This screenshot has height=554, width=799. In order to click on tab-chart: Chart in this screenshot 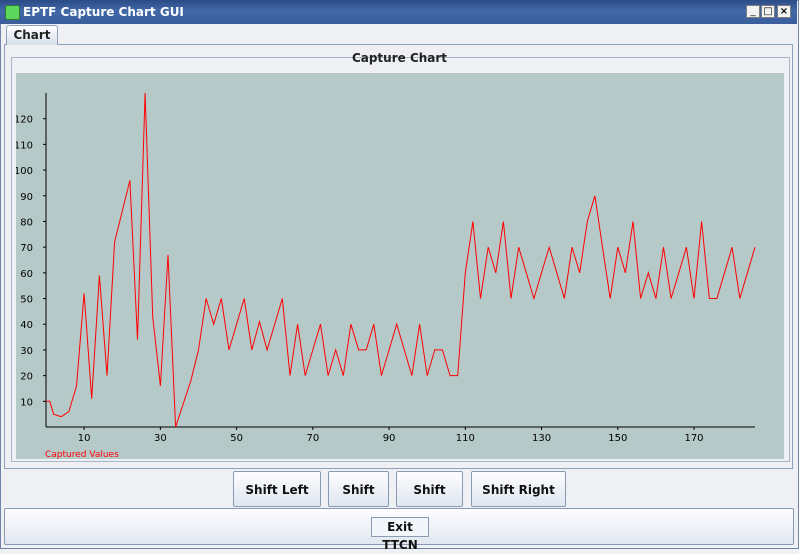, I will do `click(32, 35)`.